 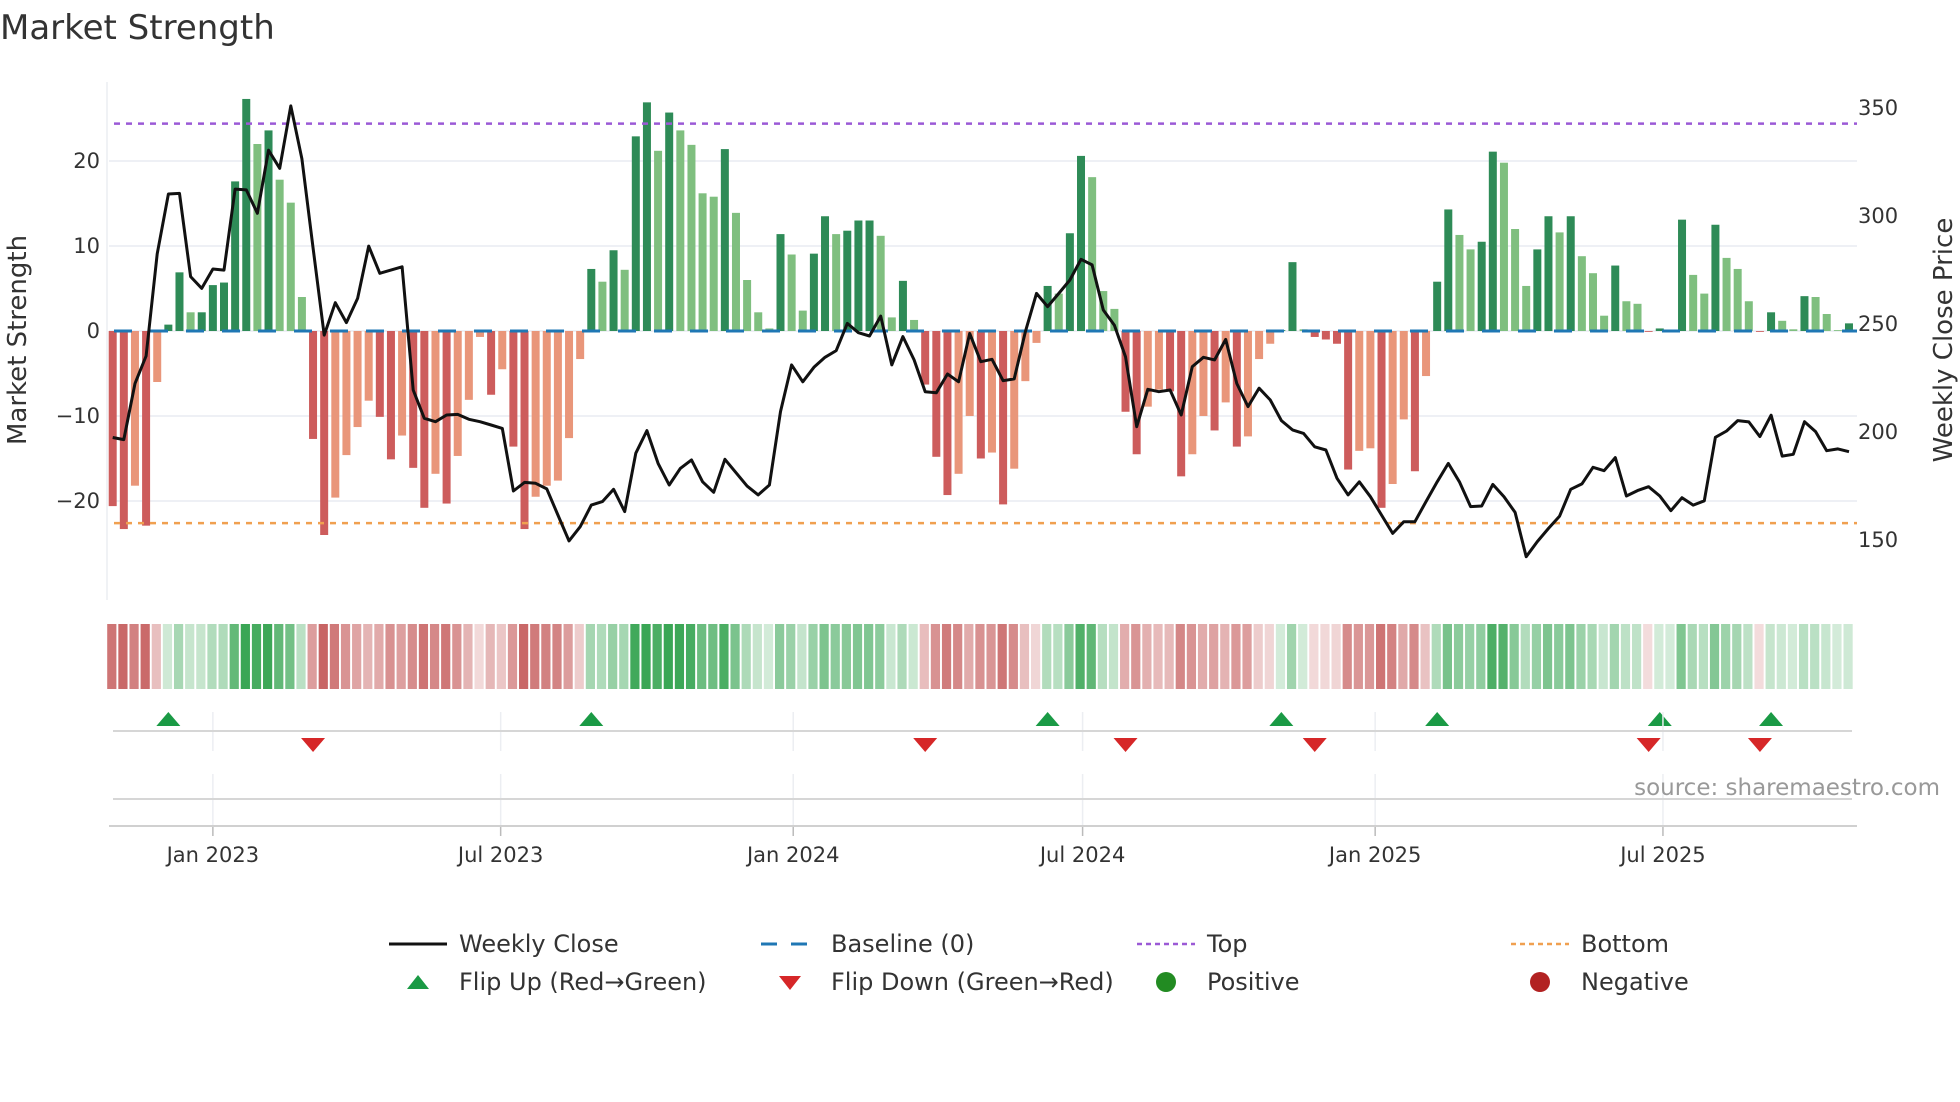 I want to click on legend-item: Baseline (0), so click(x=867, y=944).